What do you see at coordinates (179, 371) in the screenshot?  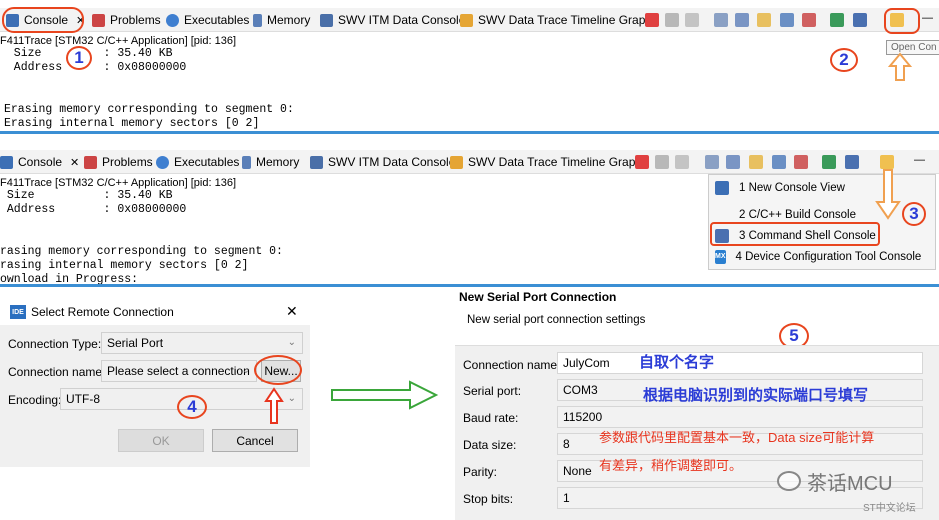 I see `connection-name-select: Please select a connection ⌄` at bounding box center [179, 371].